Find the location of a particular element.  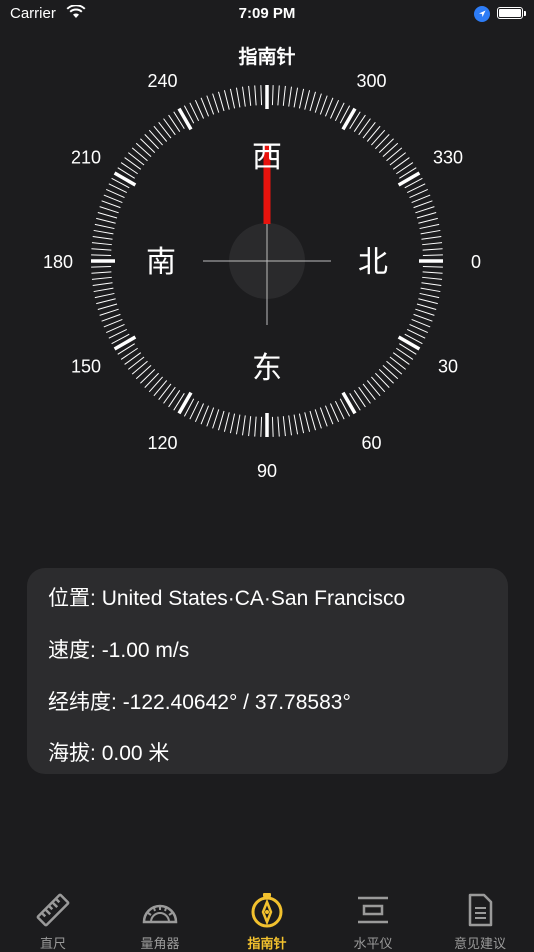

tab-level: 水平仪 is located at coordinates (373, 917).